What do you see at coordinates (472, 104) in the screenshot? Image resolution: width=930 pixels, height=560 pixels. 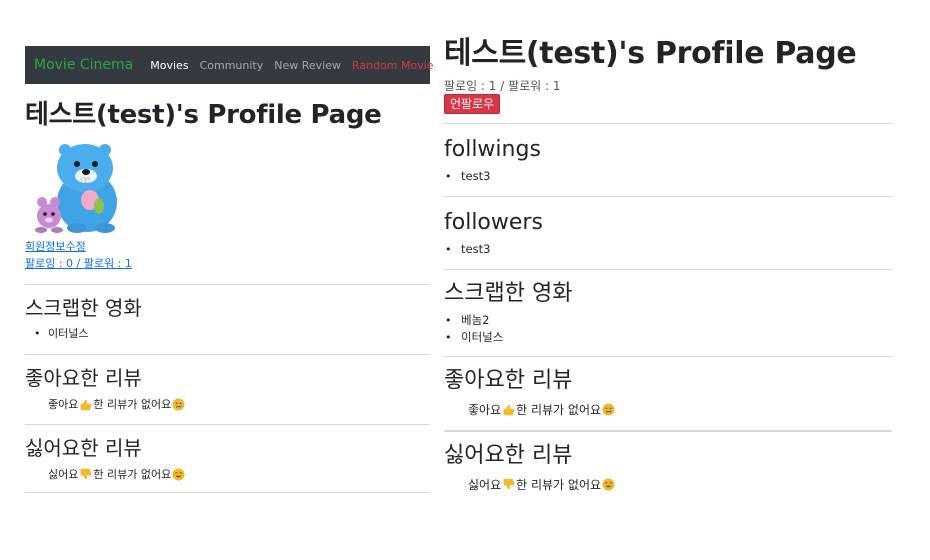 I see `unfollow-button: 언팔로우` at bounding box center [472, 104].